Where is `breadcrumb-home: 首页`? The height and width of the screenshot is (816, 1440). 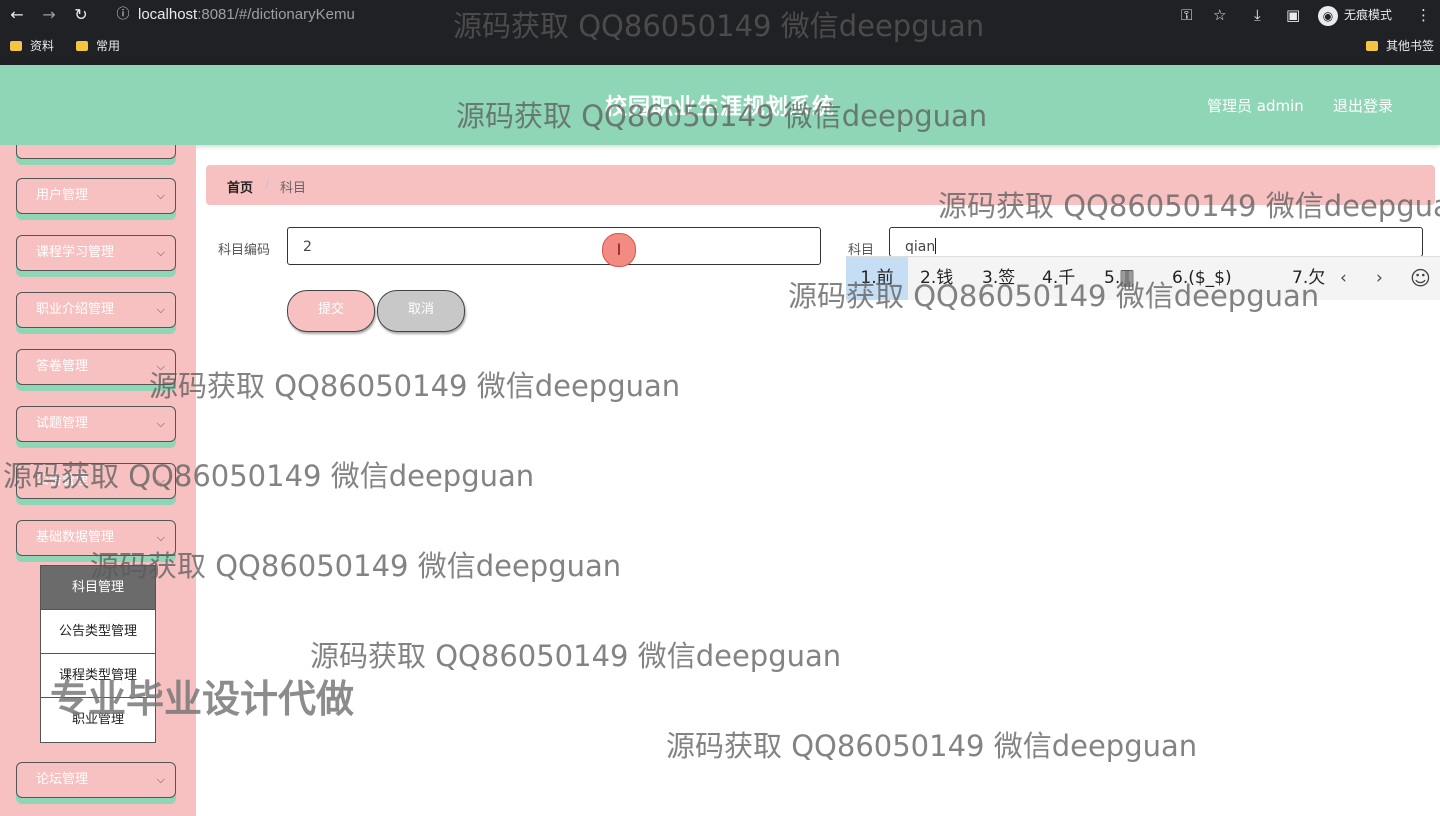
breadcrumb-home: 首页 is located at coordinates (240, 186).